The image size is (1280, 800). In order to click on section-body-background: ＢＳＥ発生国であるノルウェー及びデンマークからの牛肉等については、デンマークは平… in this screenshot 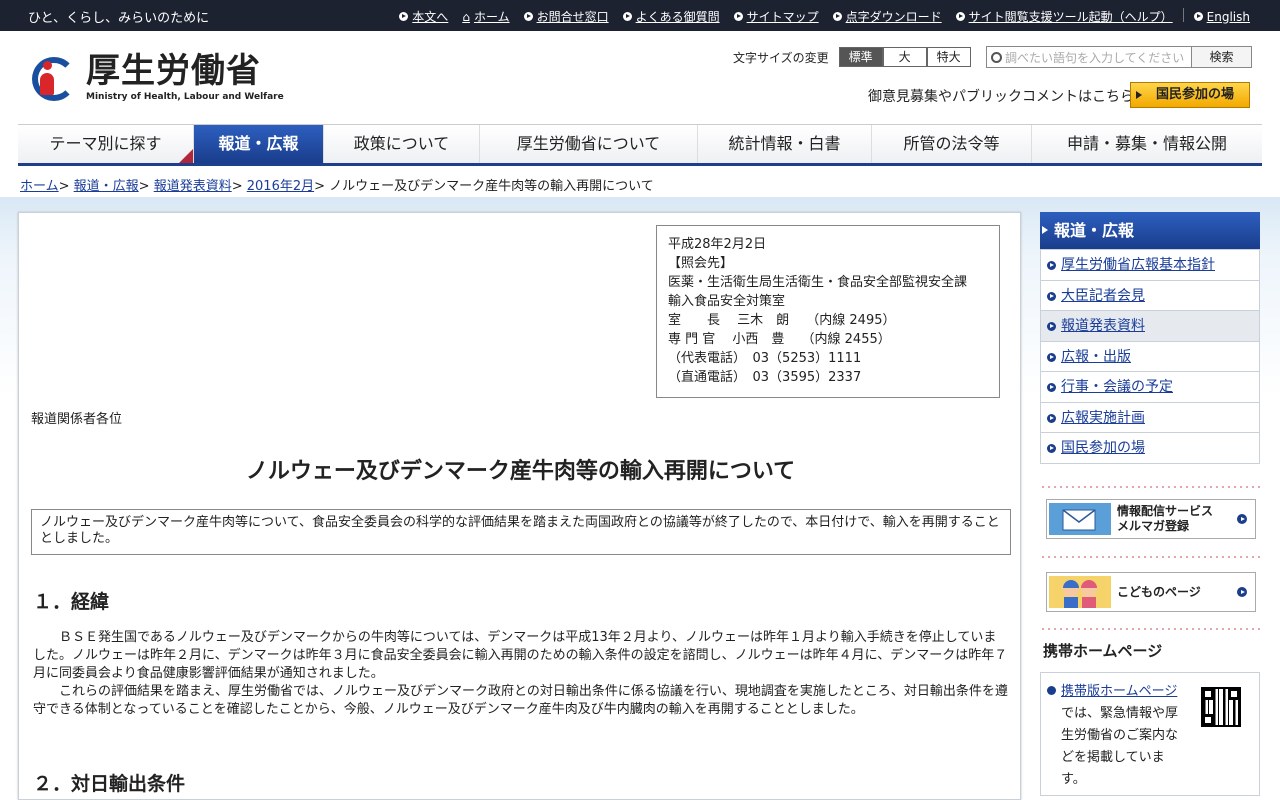, I will do `click(520, 674)`.